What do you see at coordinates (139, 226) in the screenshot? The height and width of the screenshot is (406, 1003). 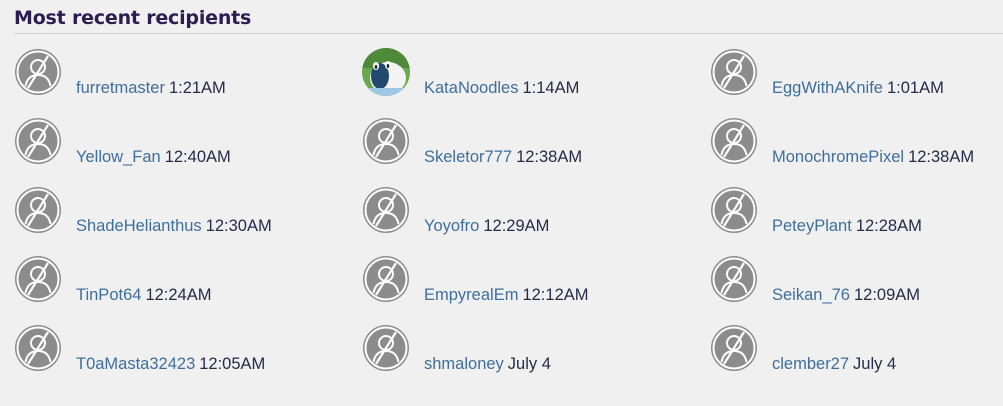 I see `recipient-name-link: ShadeHelianthus` at bounding box center [139, 226].